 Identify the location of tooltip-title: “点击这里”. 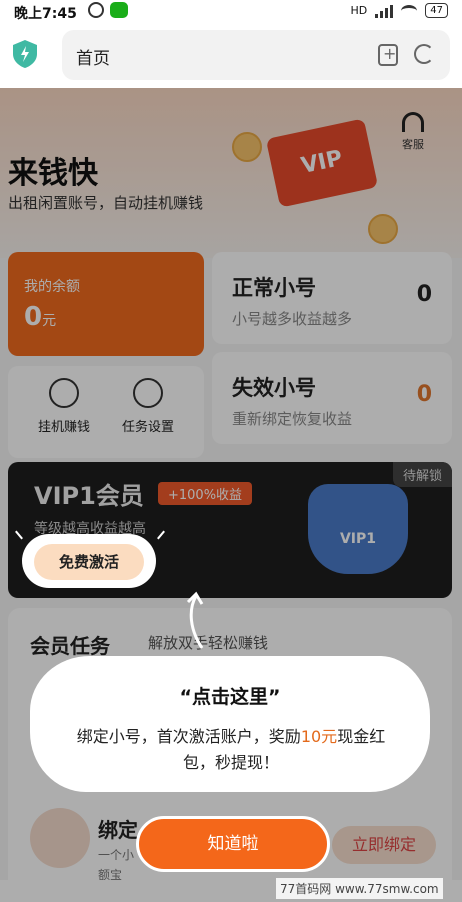
(230, 697).